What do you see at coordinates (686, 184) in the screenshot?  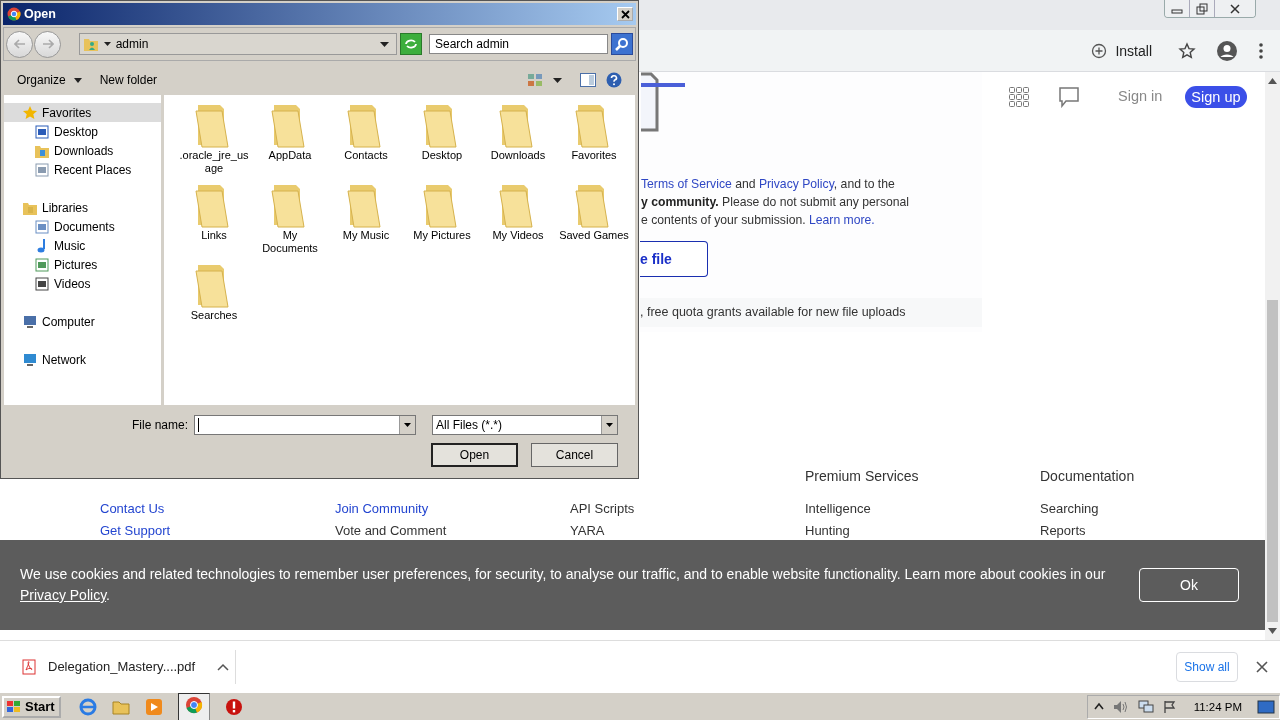 I see `inline-link: Terms of Service` at bounding box center [686, 184].